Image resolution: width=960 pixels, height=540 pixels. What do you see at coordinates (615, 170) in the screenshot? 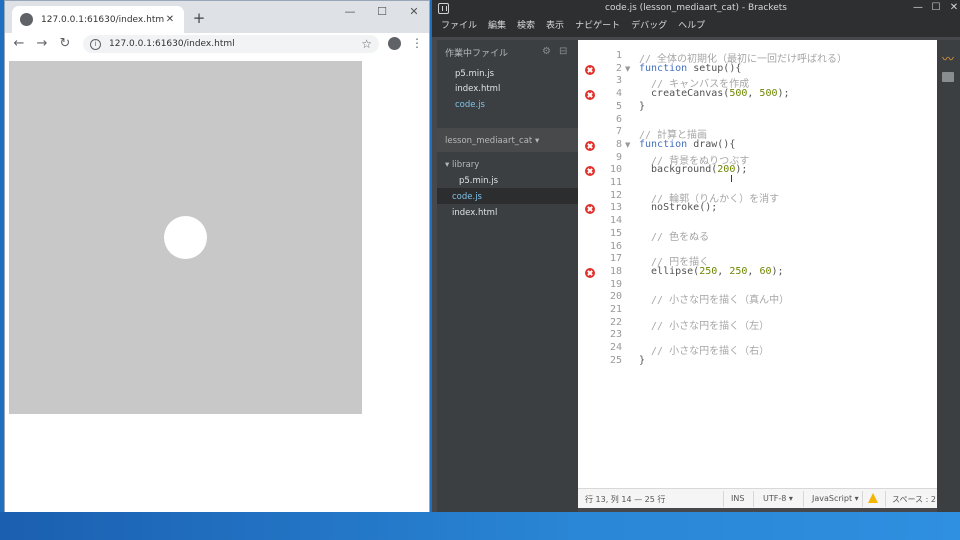
I see `line-number: 10` at bounding box center [615, 170].